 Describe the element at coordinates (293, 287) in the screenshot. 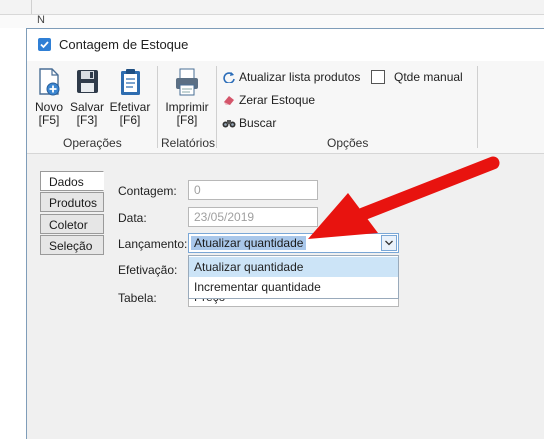

I see `dropdown-option-incrementar: Incrementar quantidade` at that location.